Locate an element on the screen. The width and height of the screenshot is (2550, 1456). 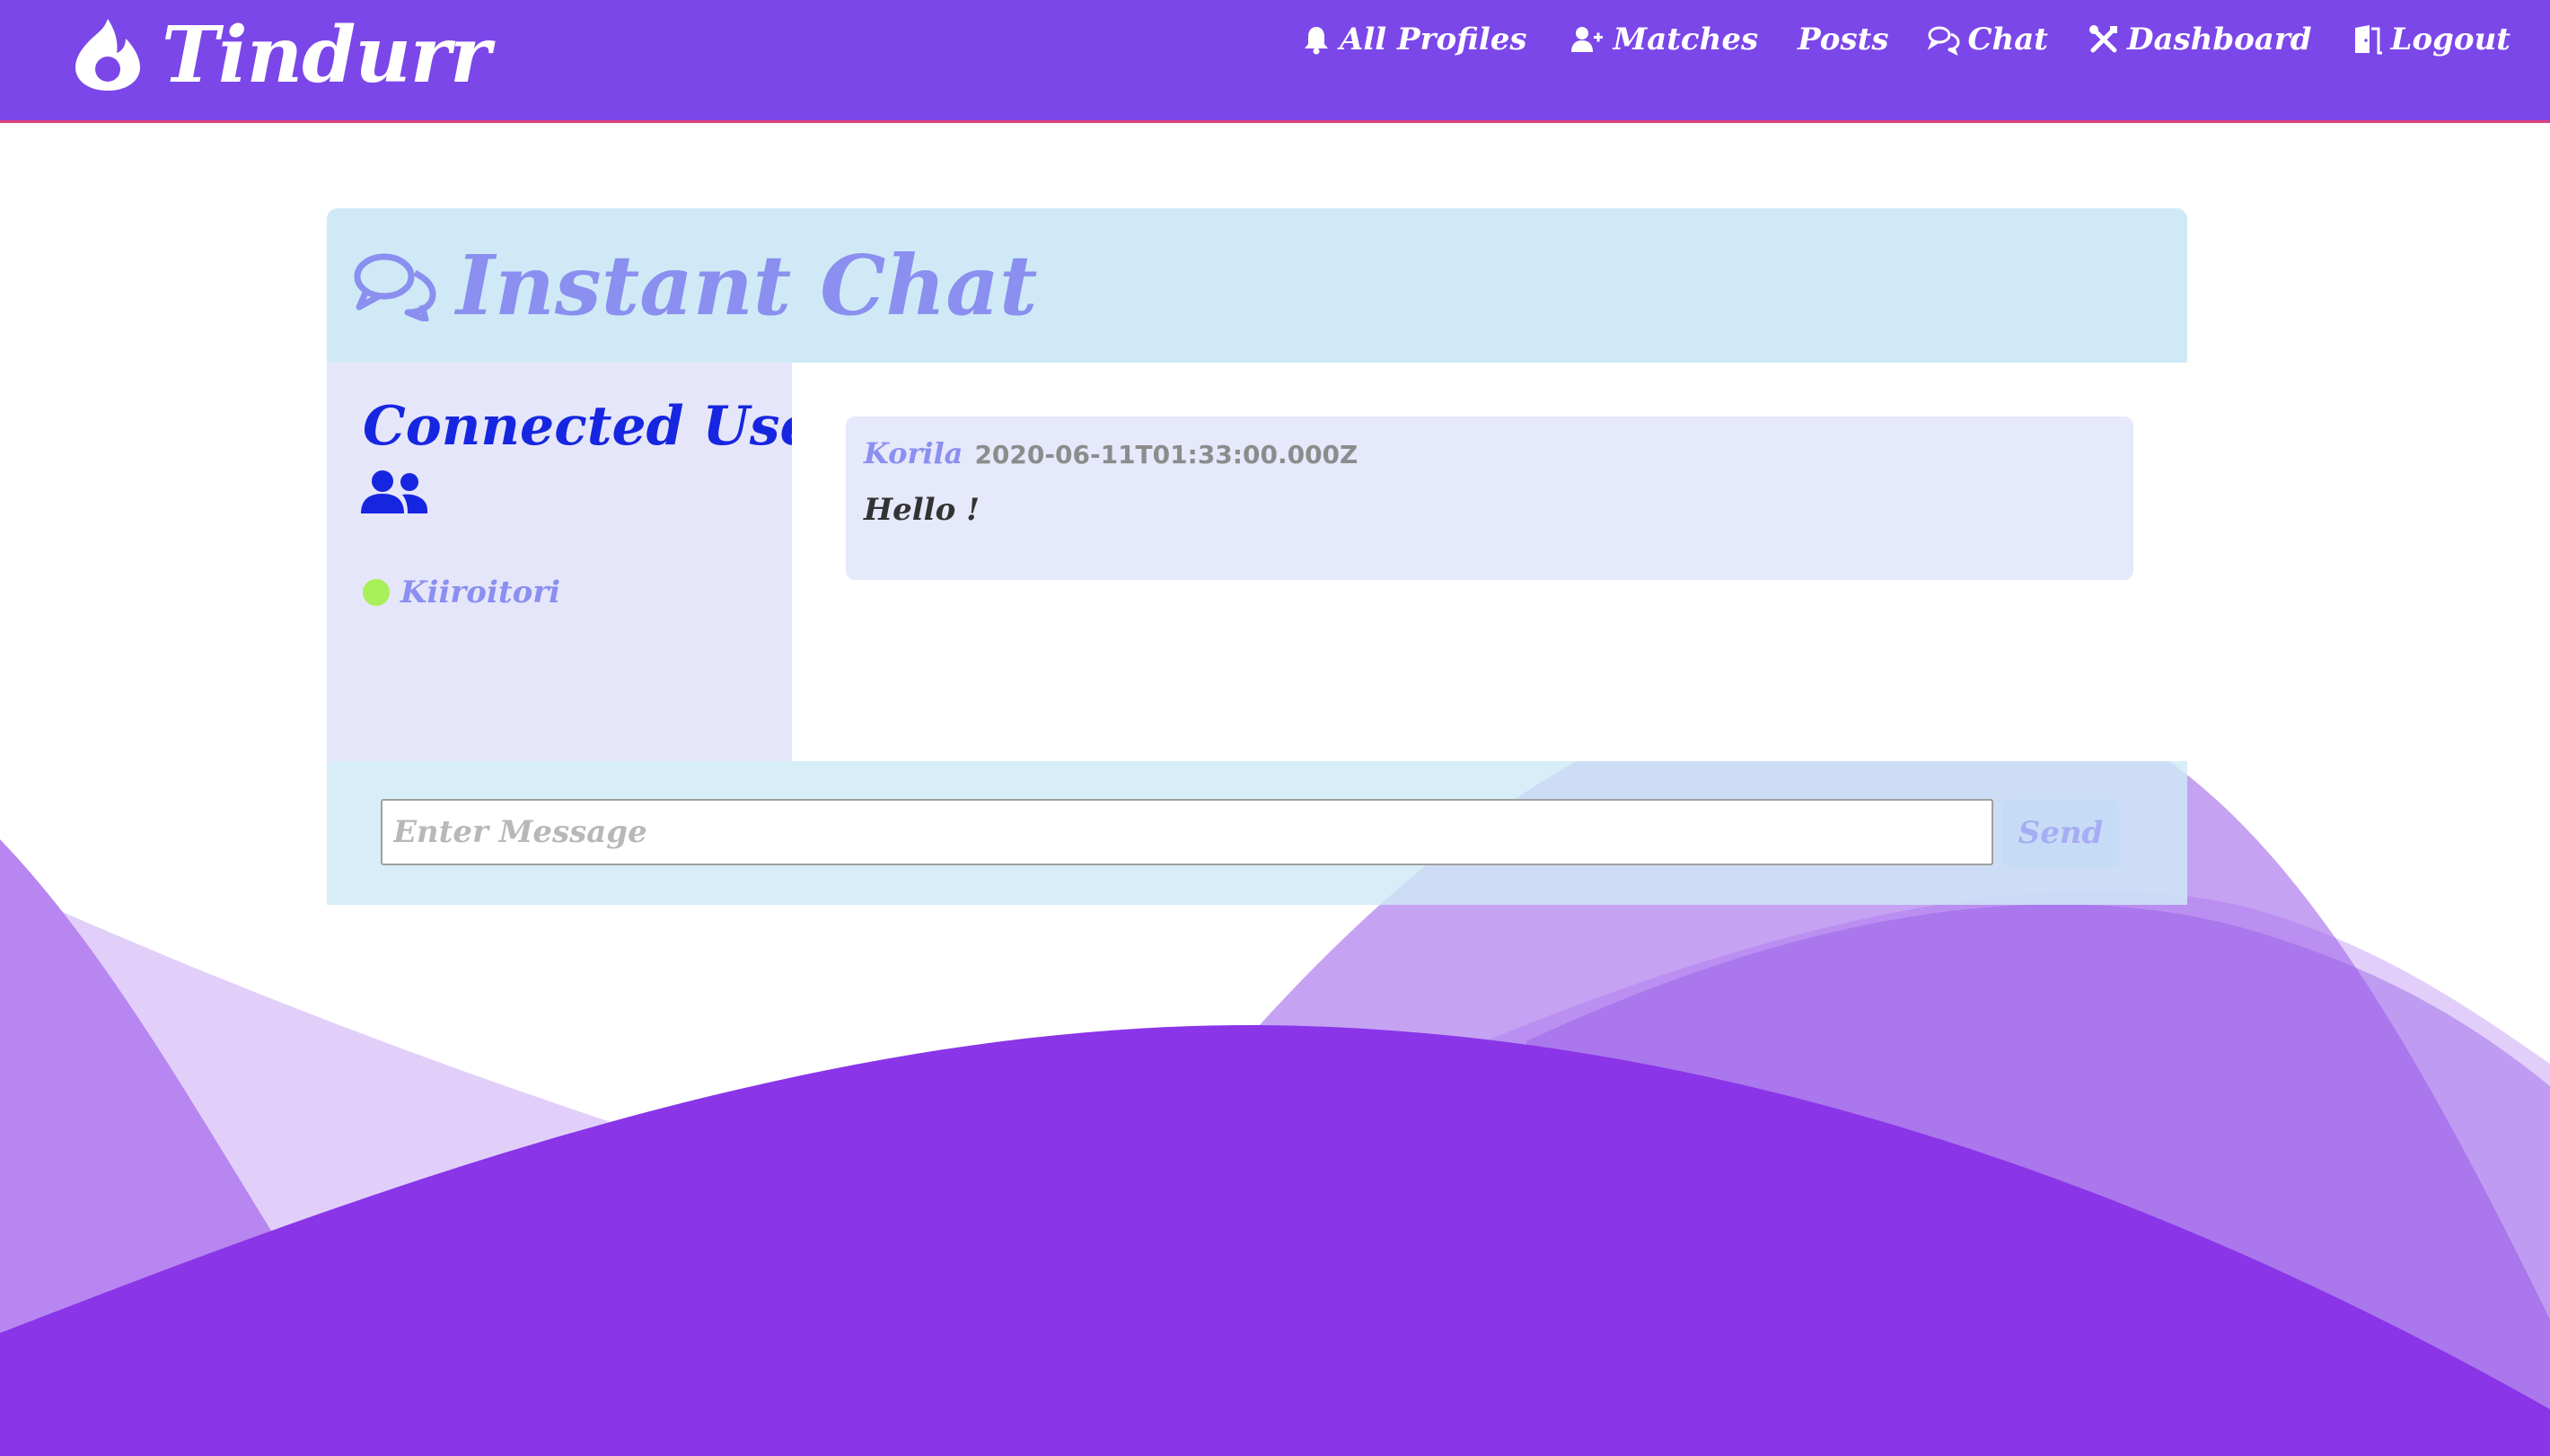
message-meta: Korila 2020-06-11T01:33:00.000Z is located at coordinates (1111, 453).